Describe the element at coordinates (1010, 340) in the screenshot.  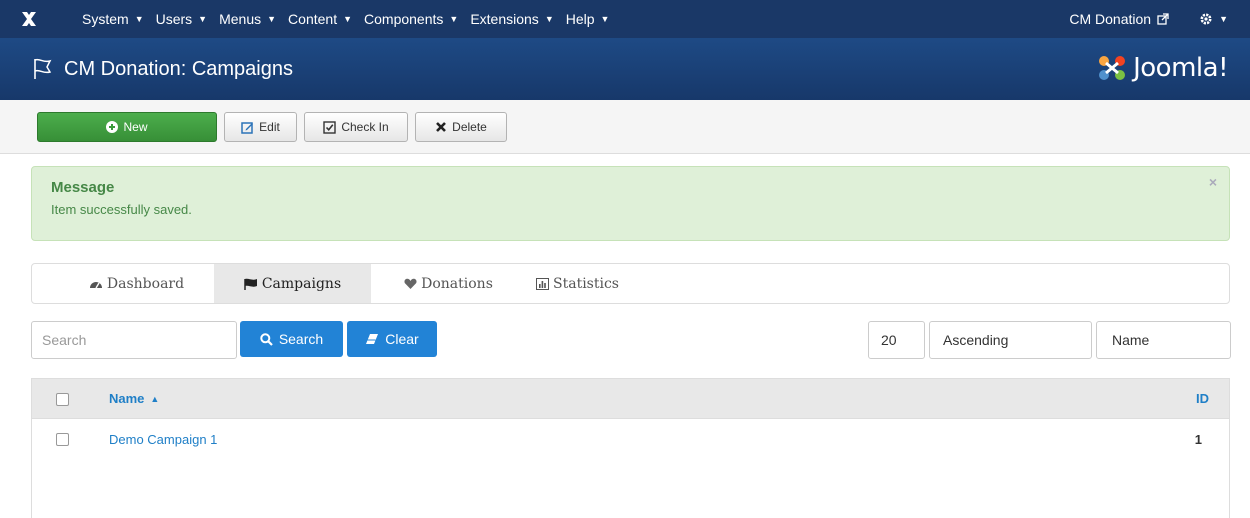
I see `order-direction-select: Ascending` at that location.